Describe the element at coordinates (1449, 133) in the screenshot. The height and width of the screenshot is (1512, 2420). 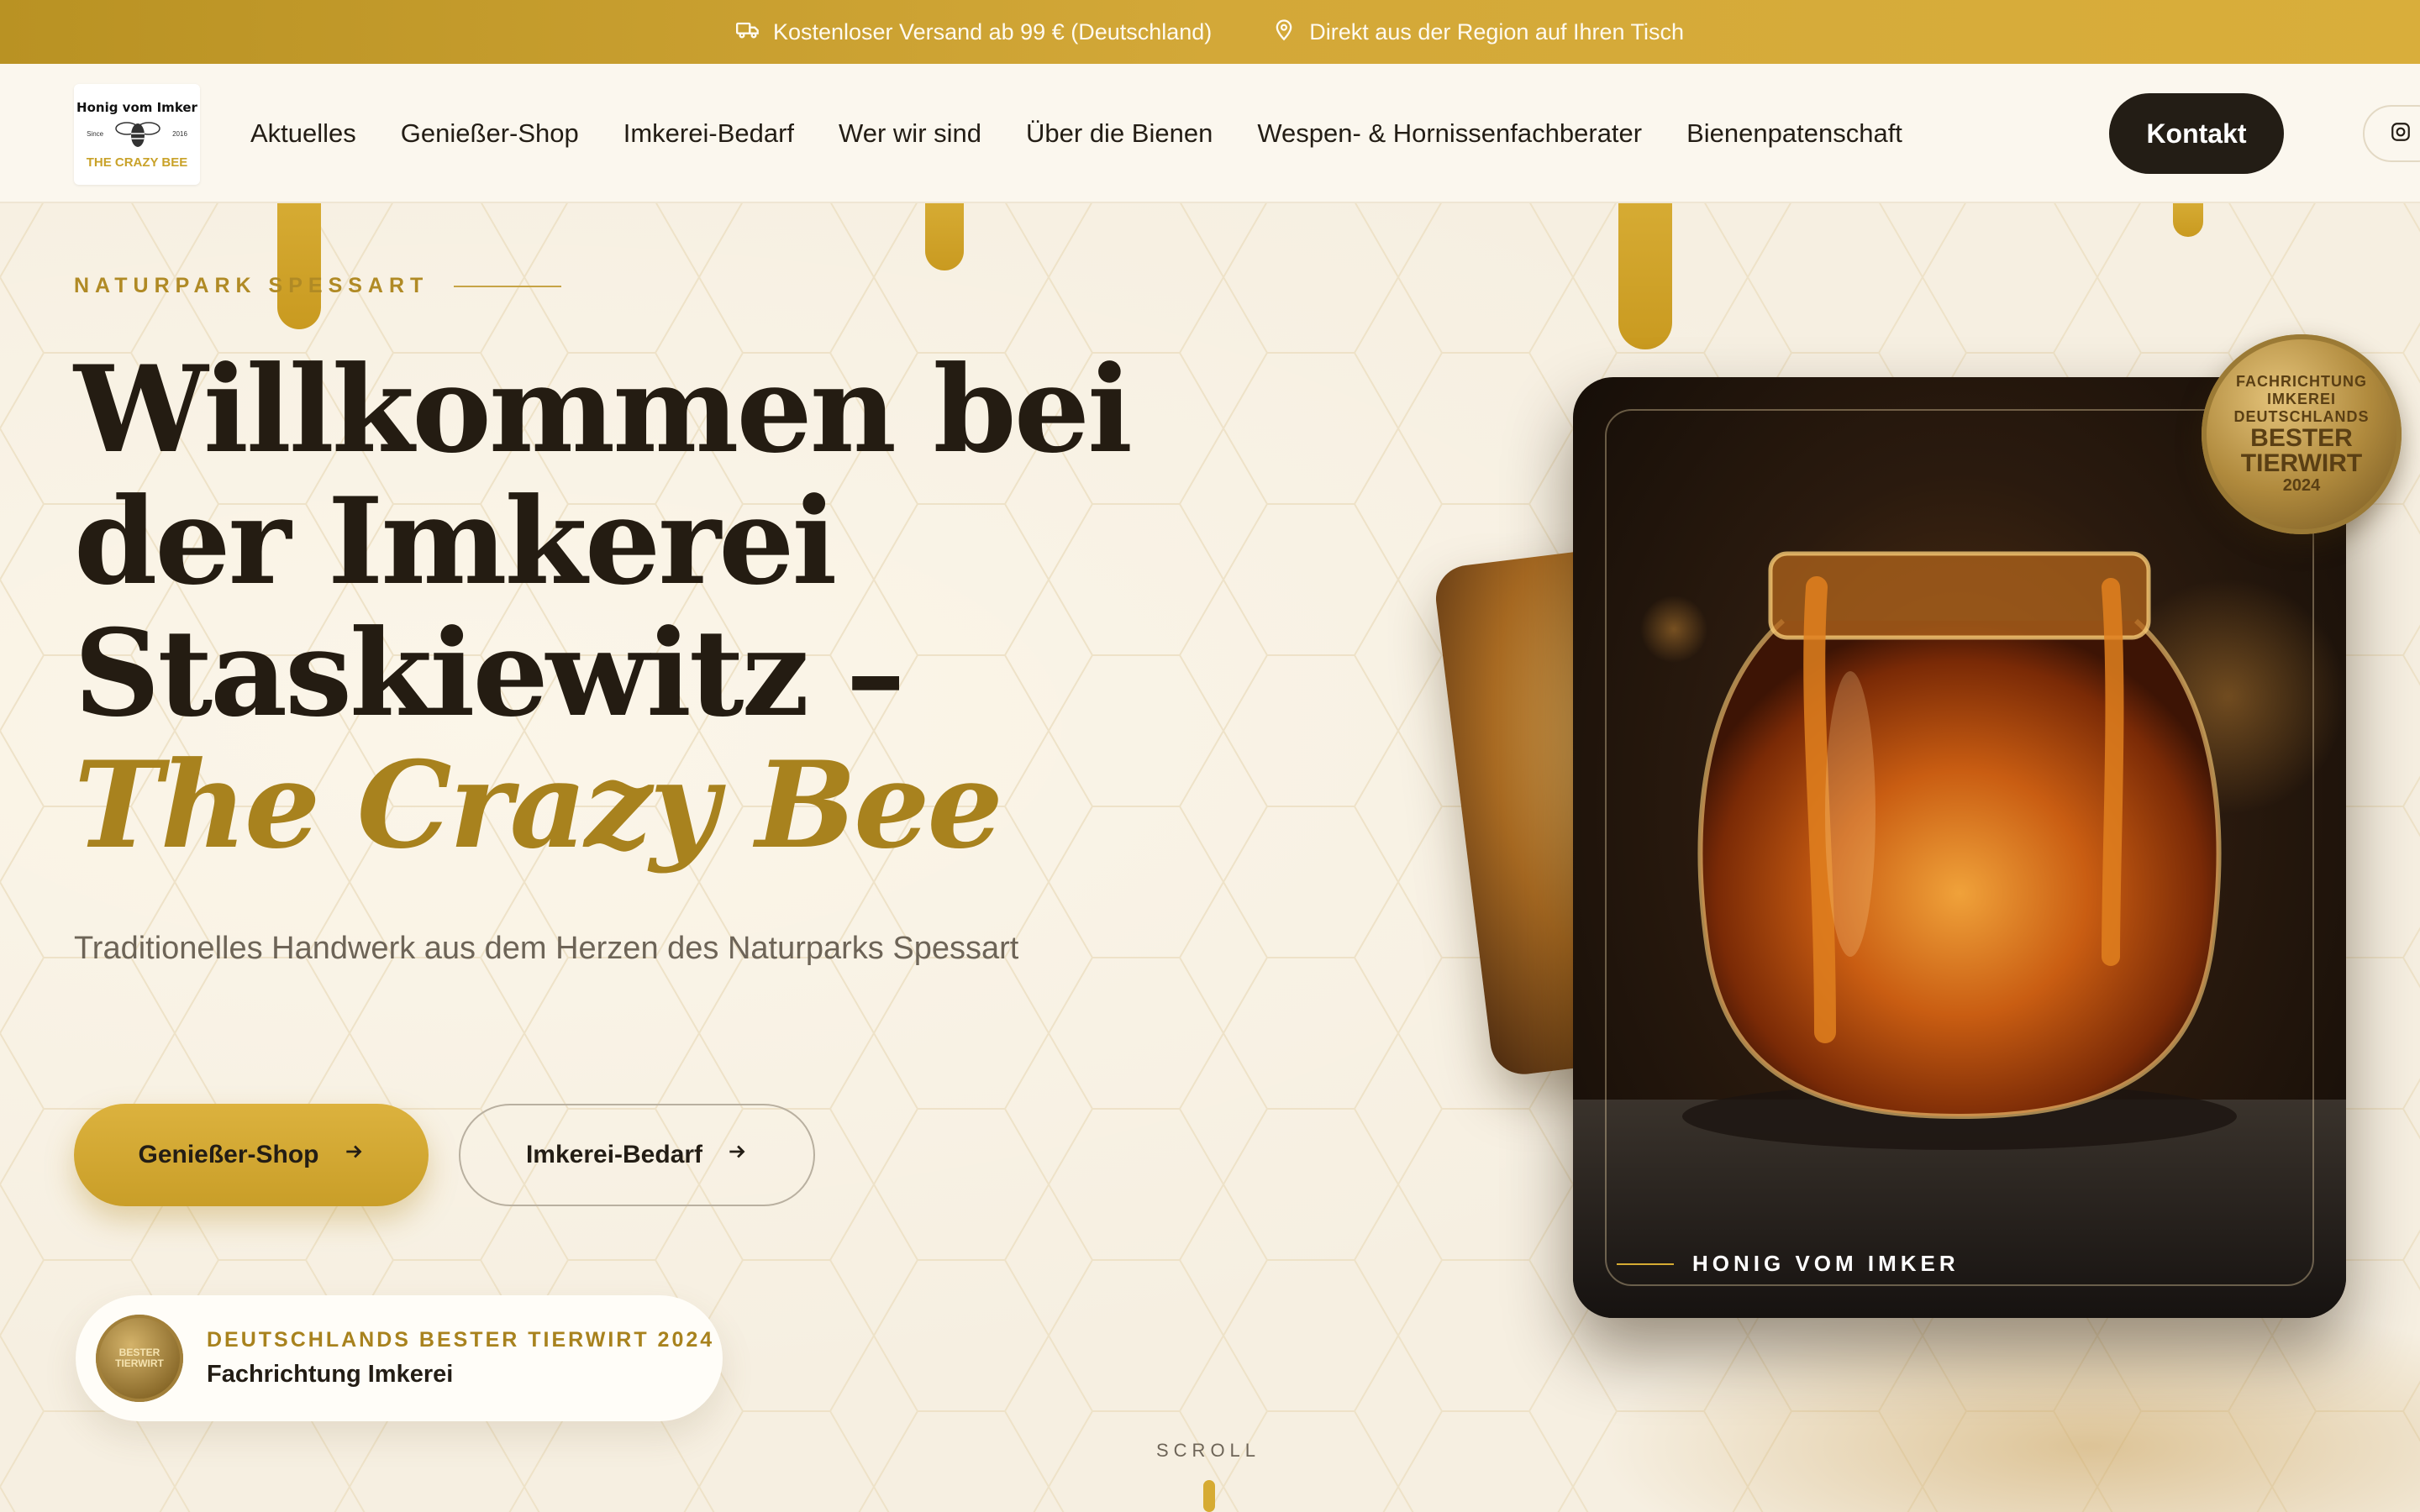
I see `nav-item-fachberater: Wespen- & Hornissenfachberater` at that location.